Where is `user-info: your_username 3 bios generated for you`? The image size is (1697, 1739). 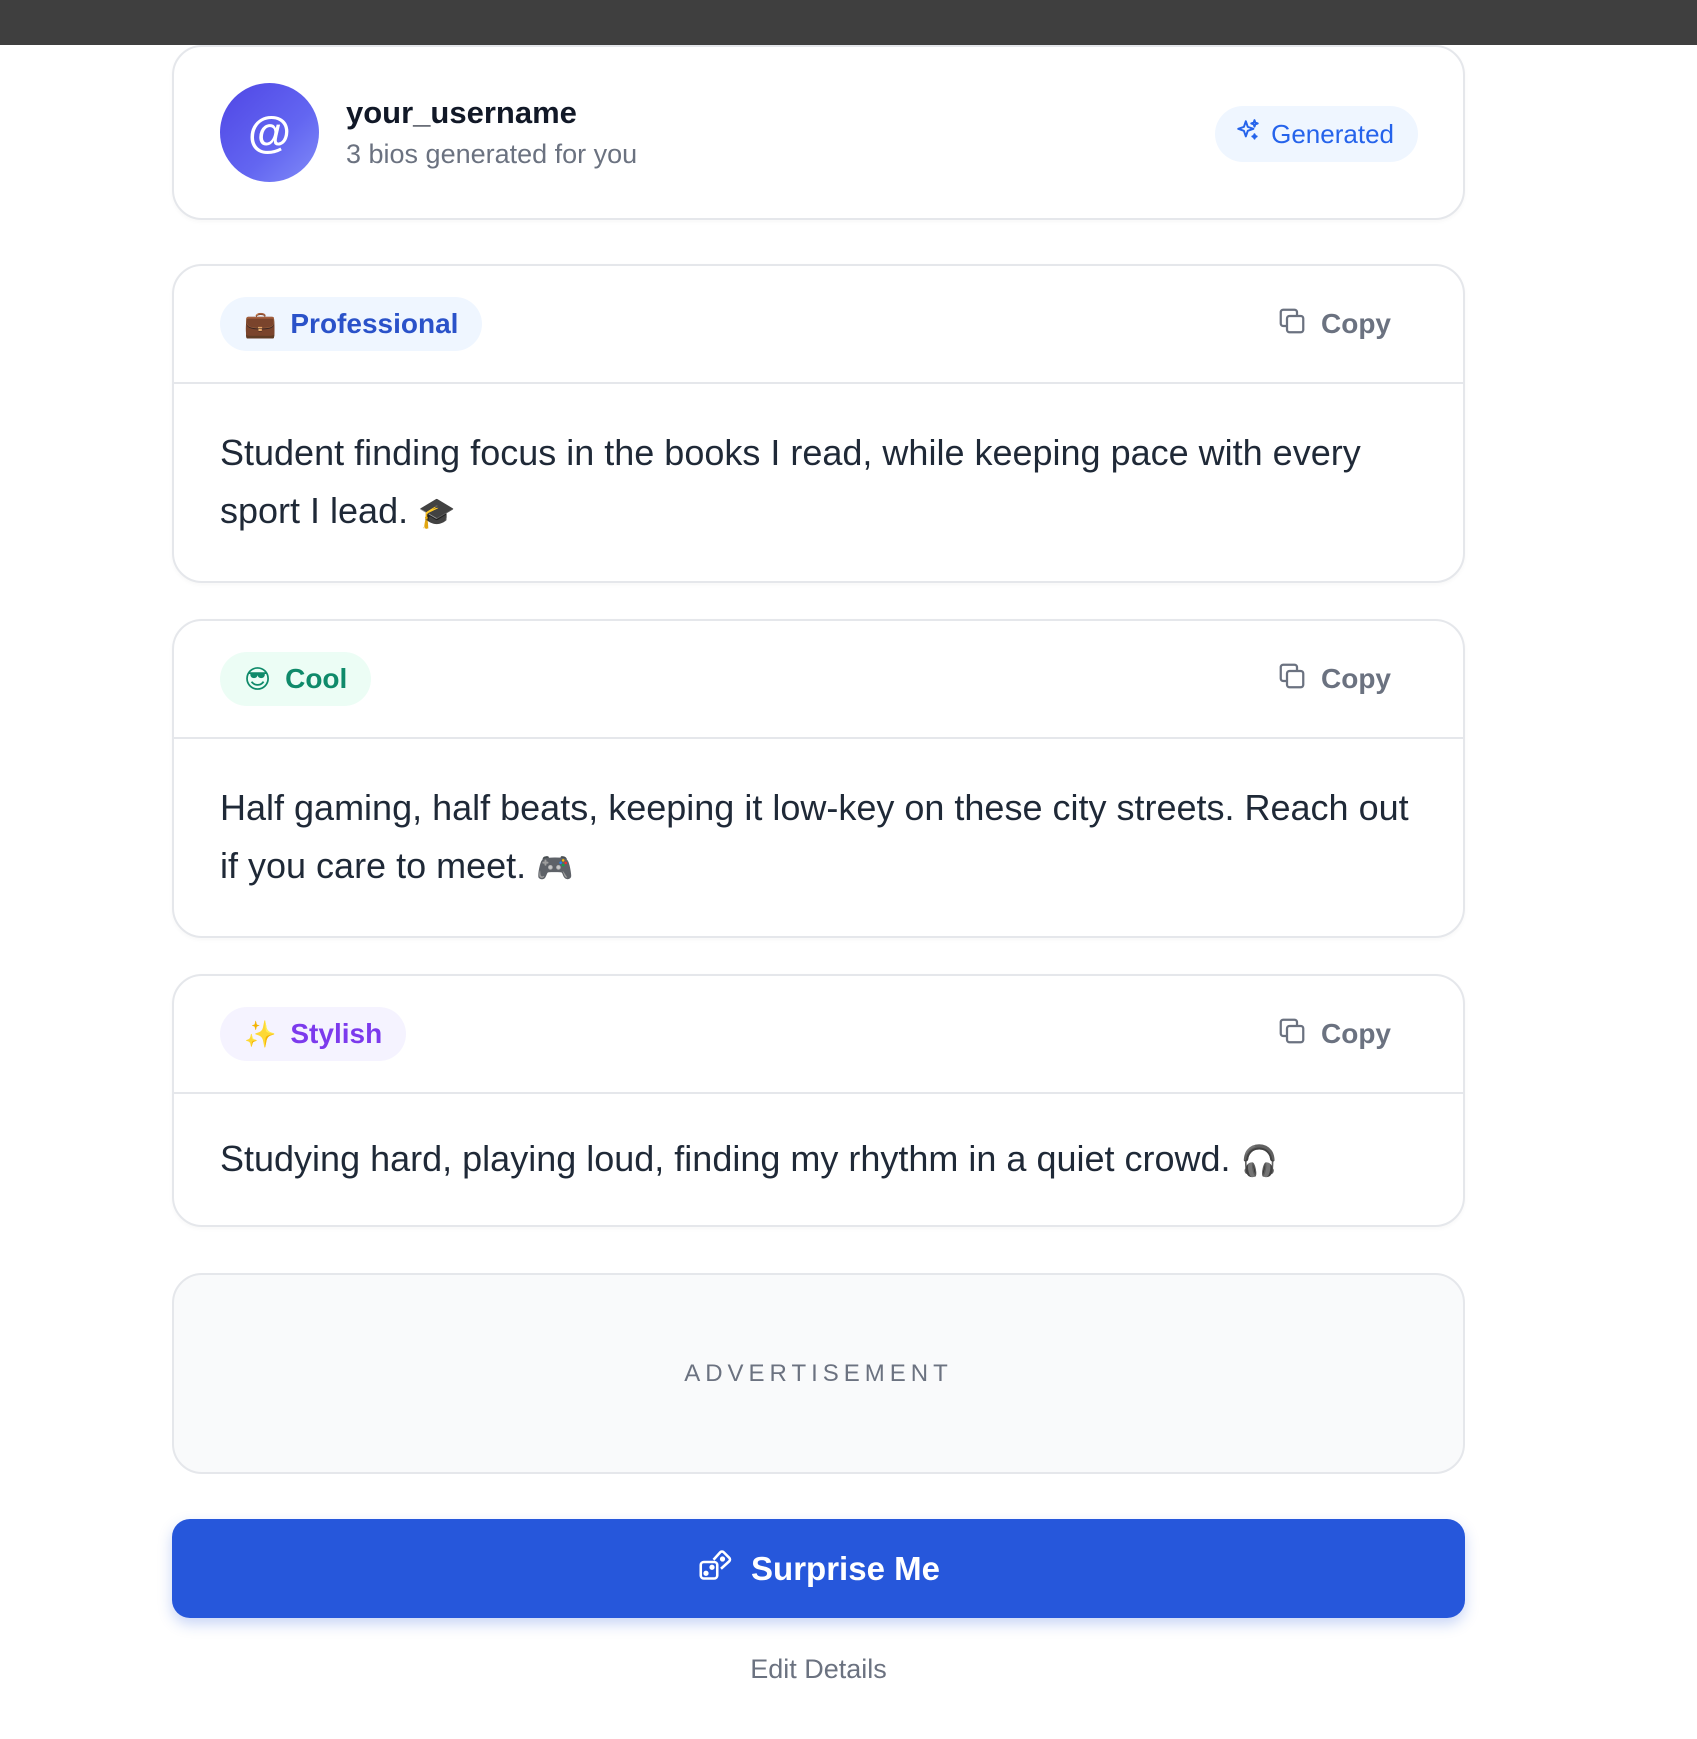 user-info: your_username 3 bios generated for you is located at coordinates (491, 133).